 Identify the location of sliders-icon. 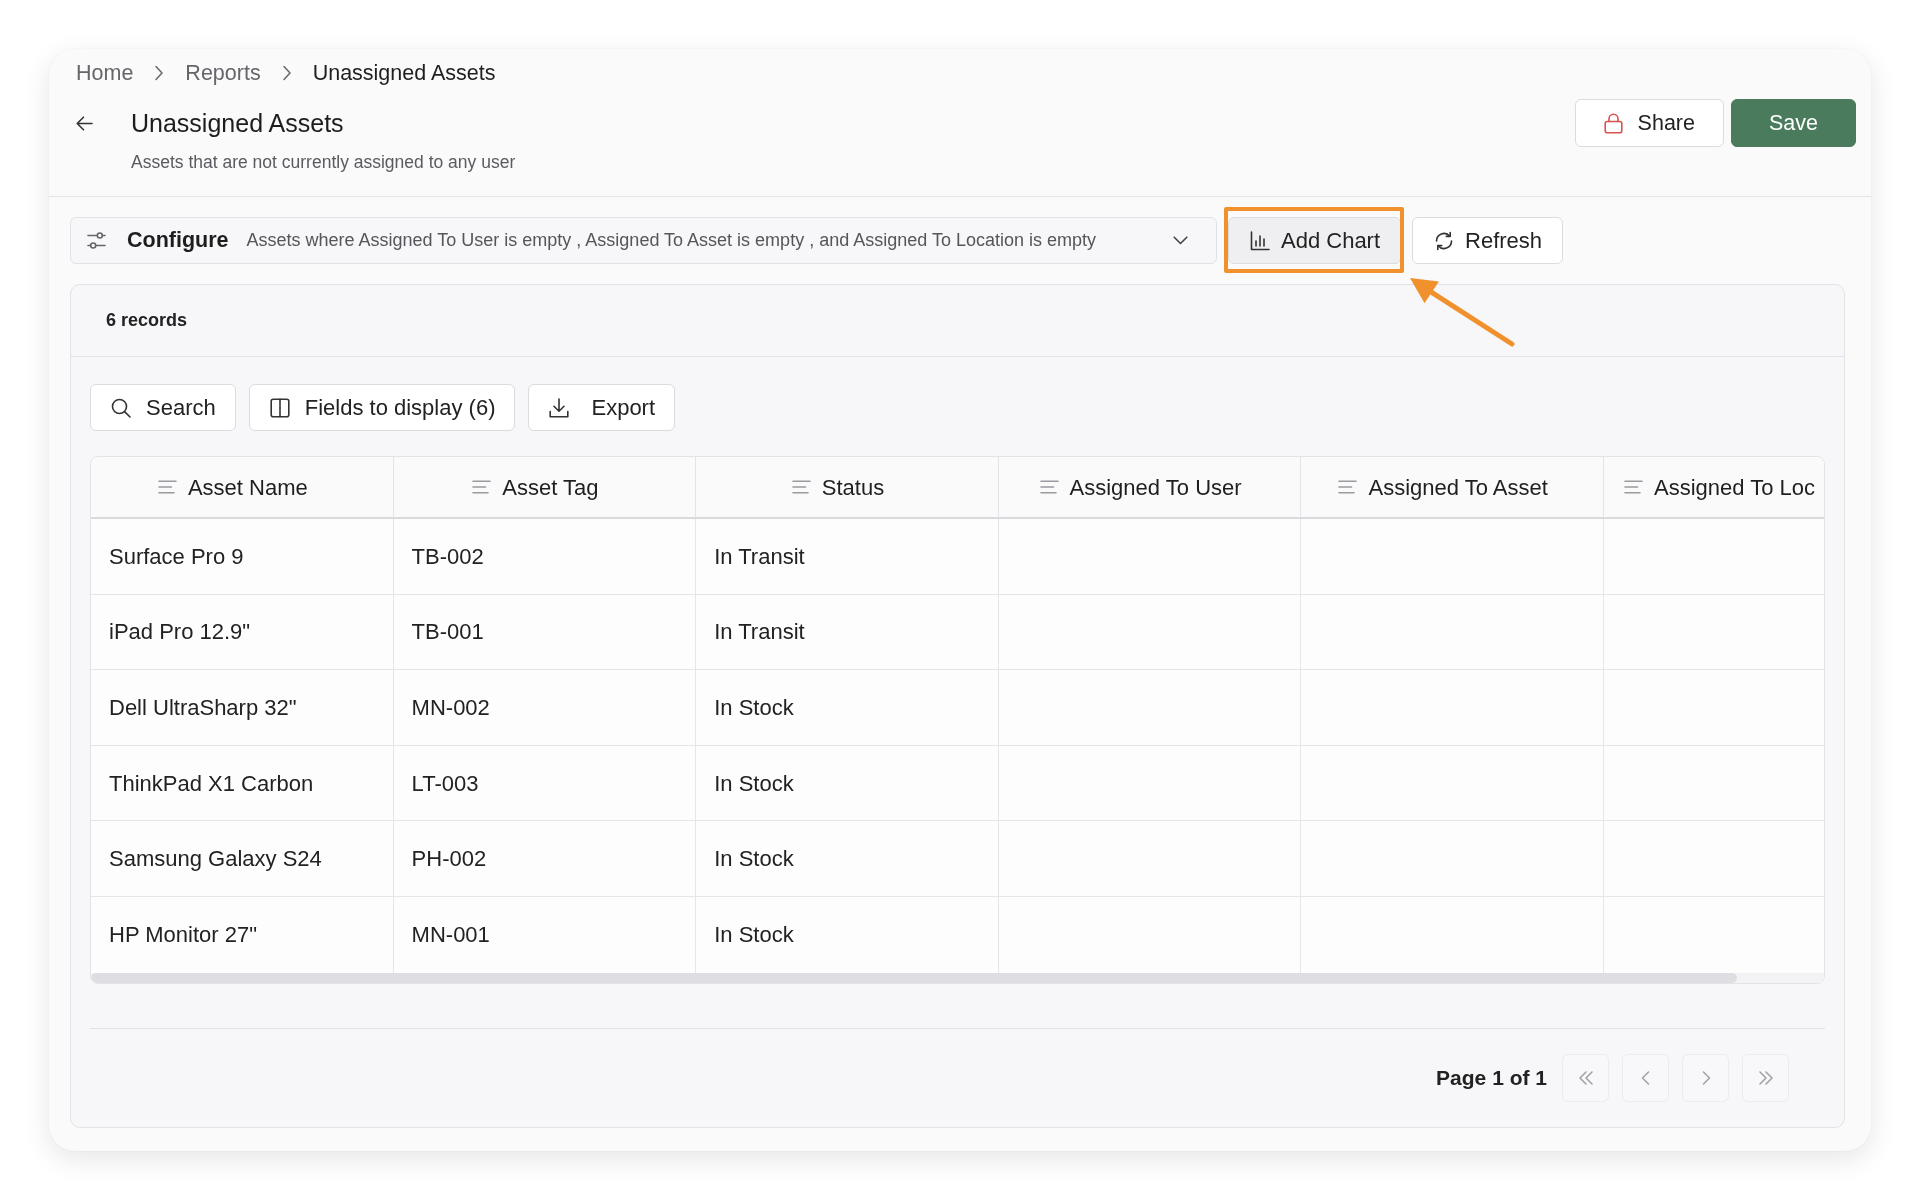
(96, 240).